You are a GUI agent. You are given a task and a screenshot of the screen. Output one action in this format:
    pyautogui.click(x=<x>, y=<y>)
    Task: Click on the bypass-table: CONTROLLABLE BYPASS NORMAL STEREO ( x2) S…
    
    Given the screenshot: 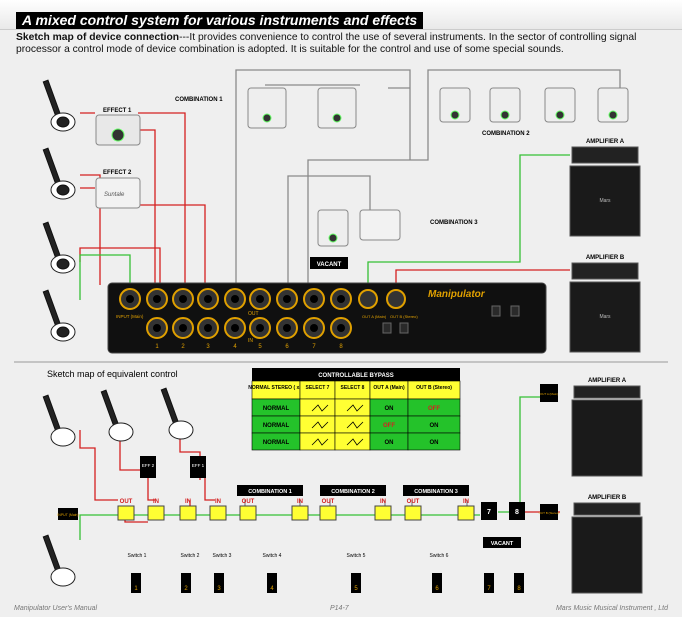 What is the action you would take?
    pyautogui.click(x=354, y=409)
    